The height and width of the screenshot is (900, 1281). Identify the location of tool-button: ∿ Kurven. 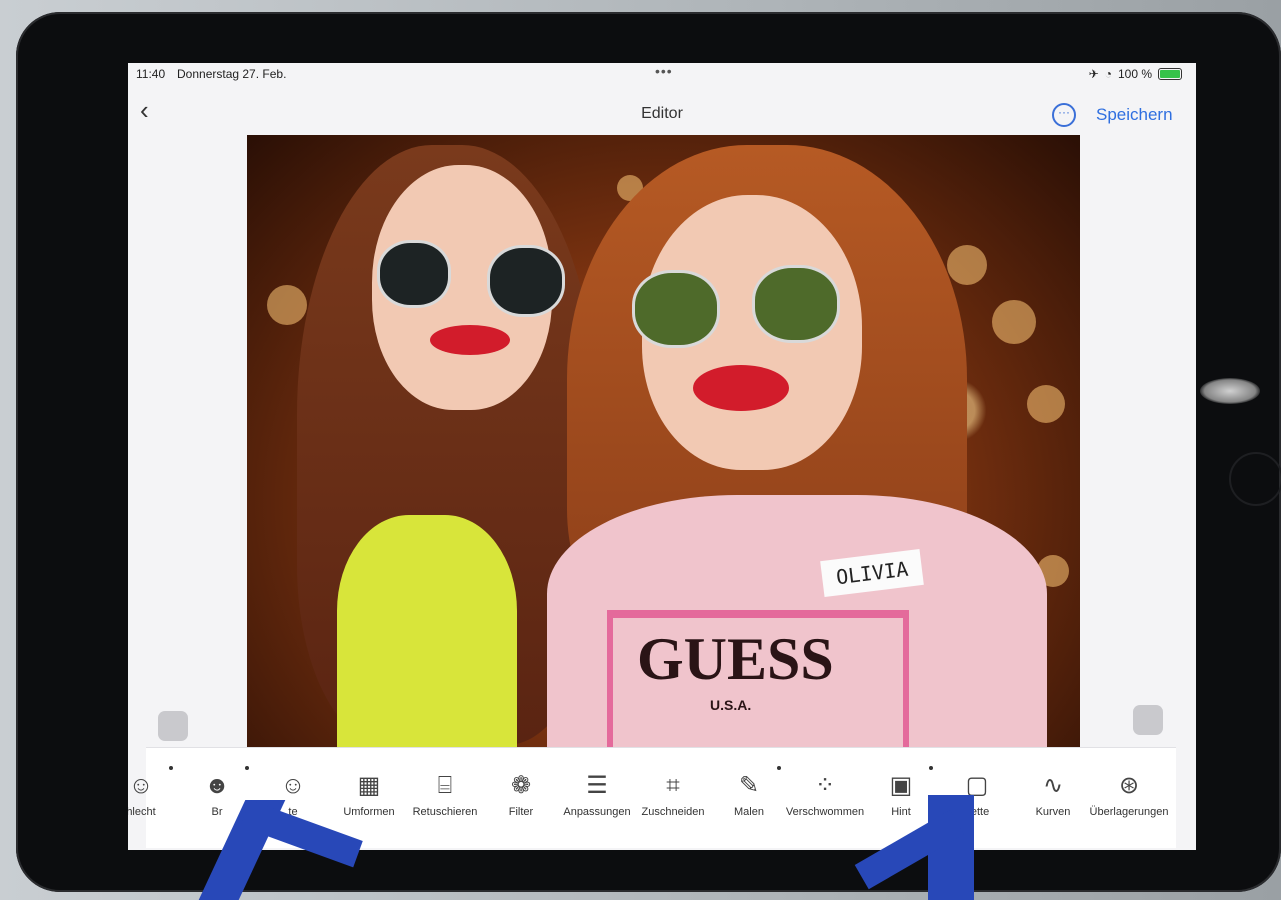
(1053, 793).